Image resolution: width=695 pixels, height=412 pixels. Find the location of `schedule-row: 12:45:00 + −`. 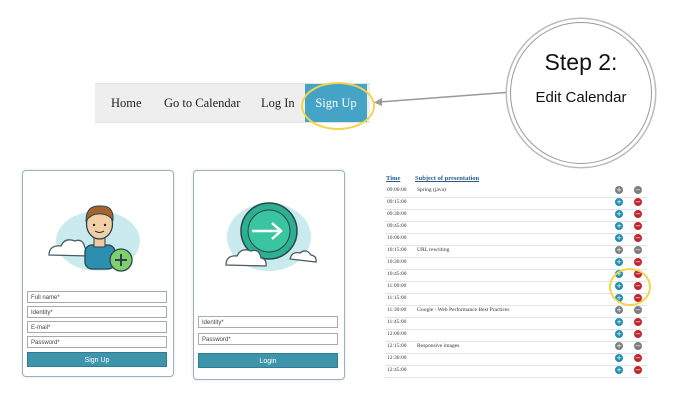

schedule-row: 12:45:00 + − is located at coordinates (516, 371).